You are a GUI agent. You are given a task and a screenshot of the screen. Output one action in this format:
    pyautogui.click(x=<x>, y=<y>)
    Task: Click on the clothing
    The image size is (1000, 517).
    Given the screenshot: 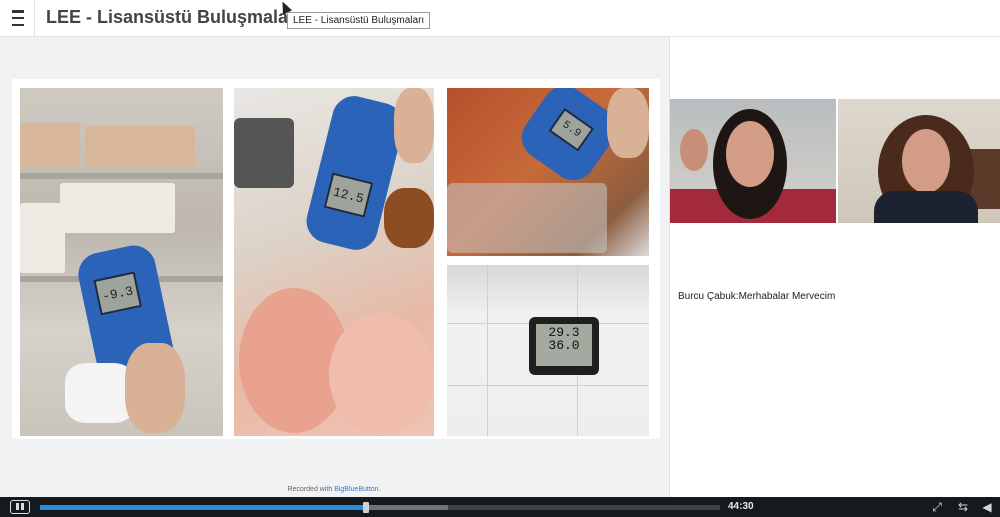 What is the action you would take?
    pyautogui.click(x=926, y=207)
    